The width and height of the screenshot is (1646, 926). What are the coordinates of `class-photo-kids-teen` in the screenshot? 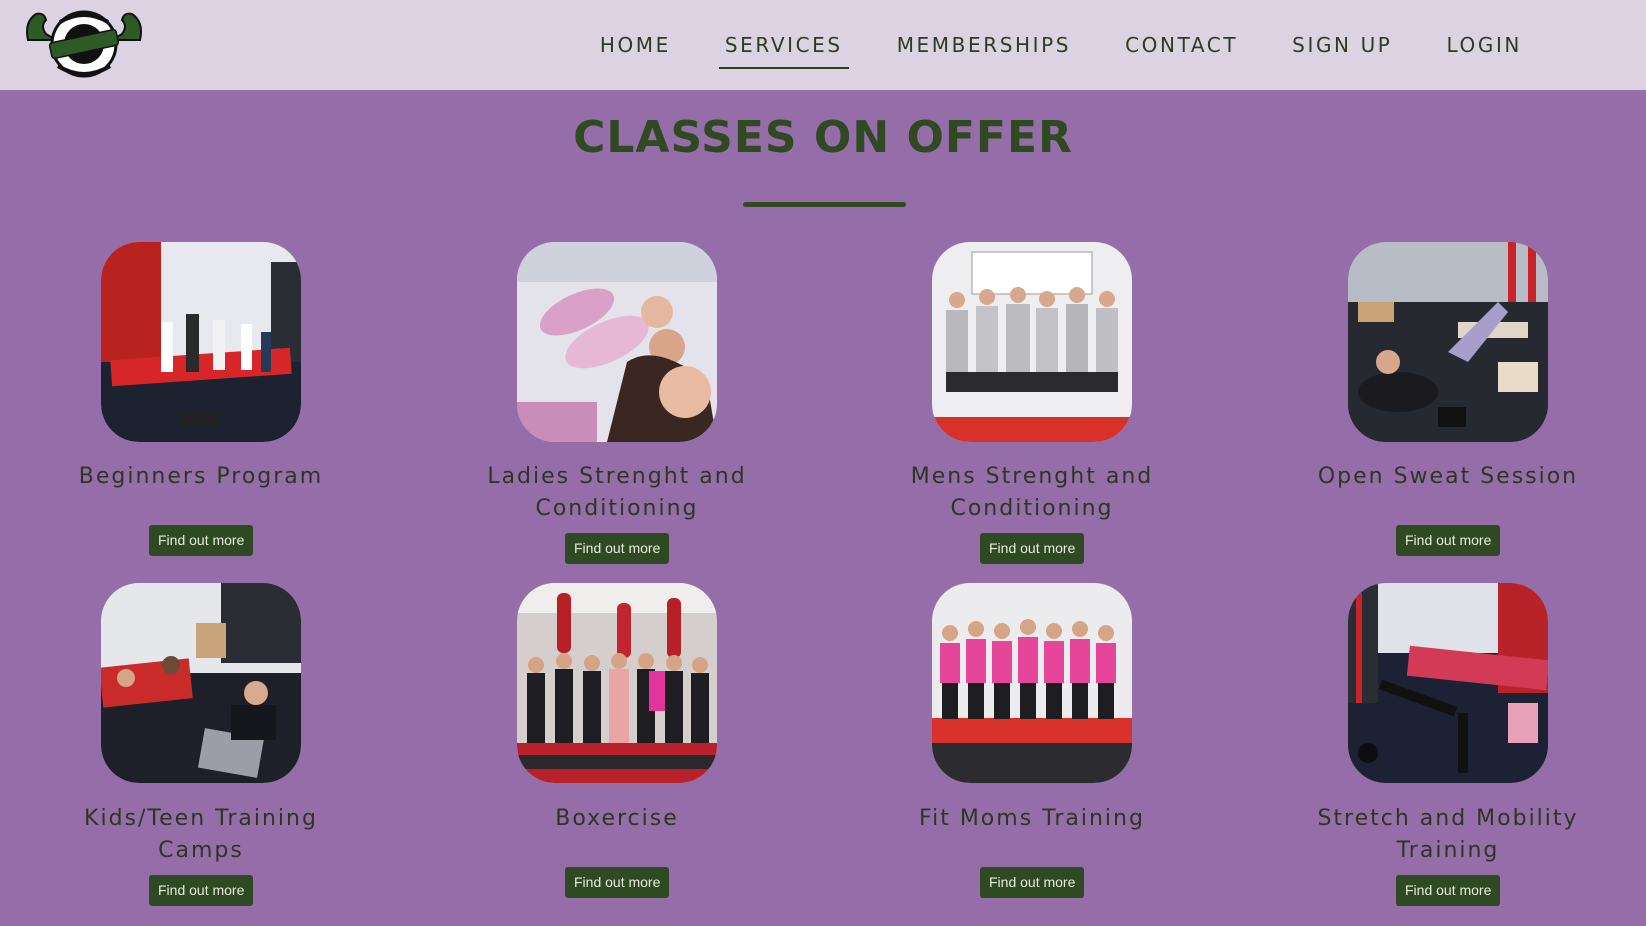 It's located at (201, 683).